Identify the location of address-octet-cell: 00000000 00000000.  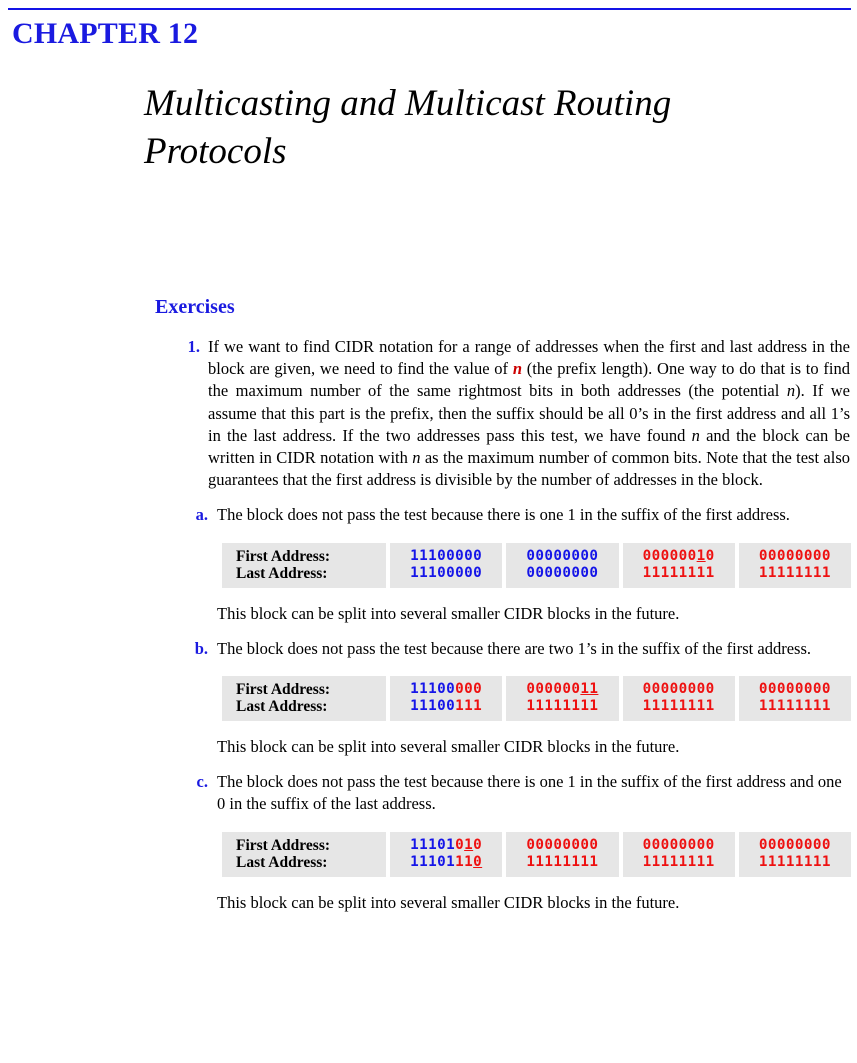
(562, 565).